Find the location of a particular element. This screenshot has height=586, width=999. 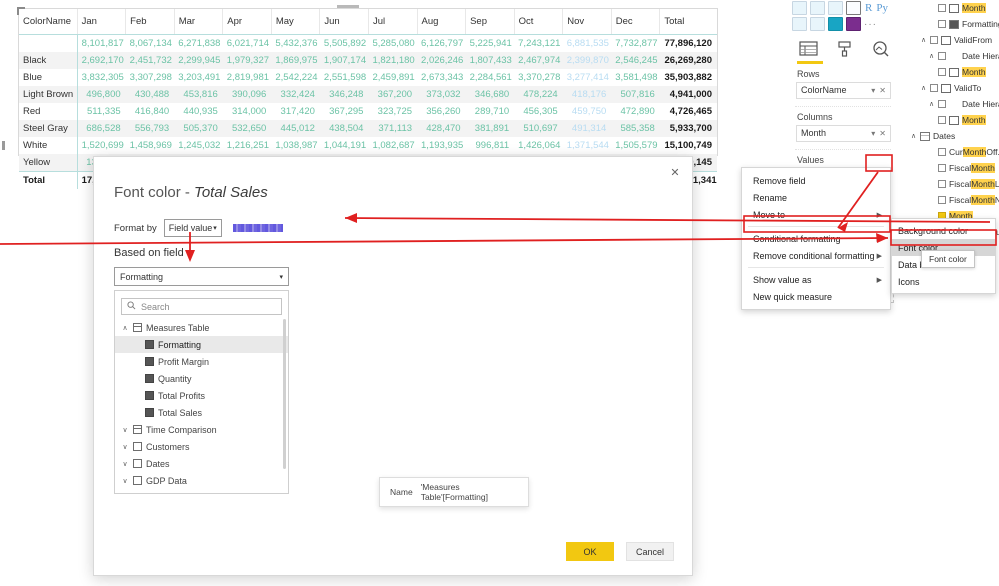

matrix-cell: 8,067,134 is located at coordinates (150, 44).